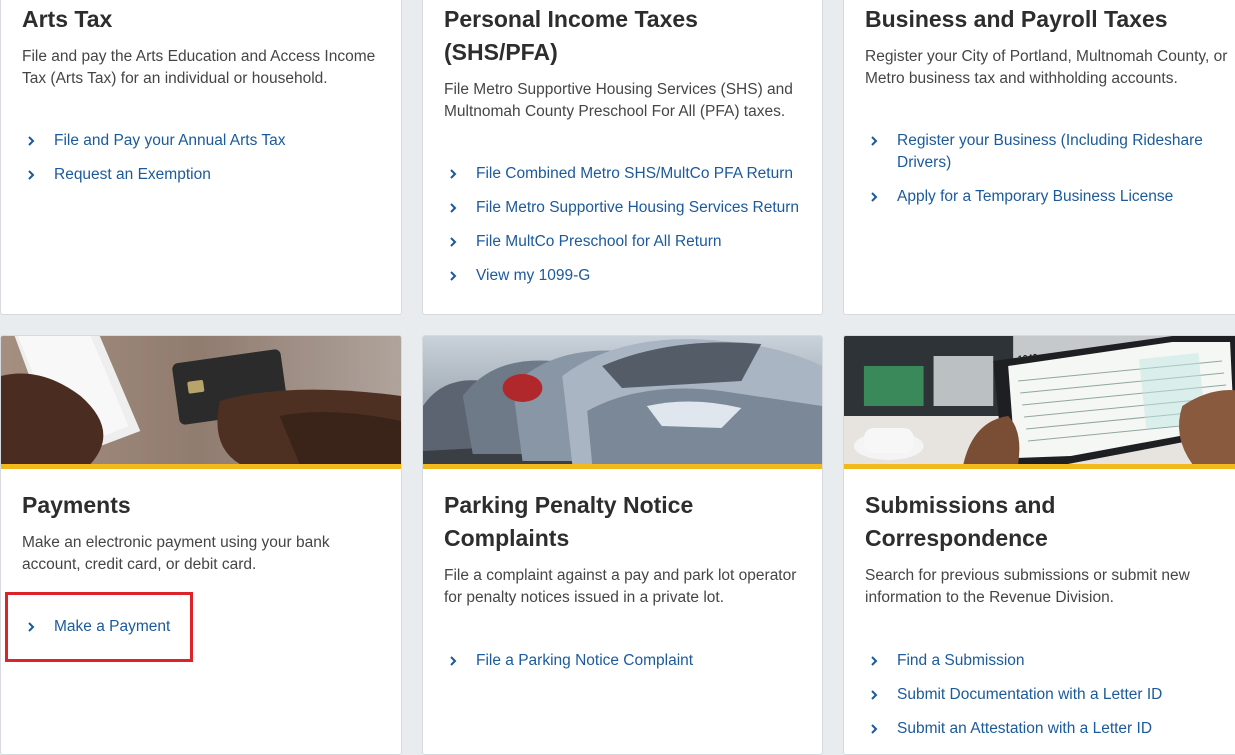 This screenshot has width=1235, height=755. What do you see at coordinates (599, 241) in the screenshot?
I see `link-label: File MultCo Preschool for All Return` at bounding box center [599, 241].